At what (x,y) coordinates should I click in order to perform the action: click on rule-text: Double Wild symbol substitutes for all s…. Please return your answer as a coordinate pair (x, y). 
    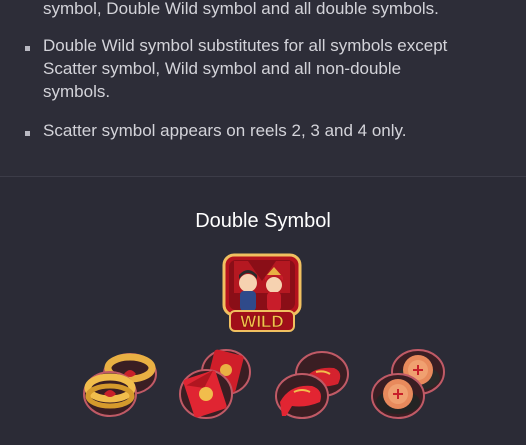
    Looking at the image, I should click on (245, 45).